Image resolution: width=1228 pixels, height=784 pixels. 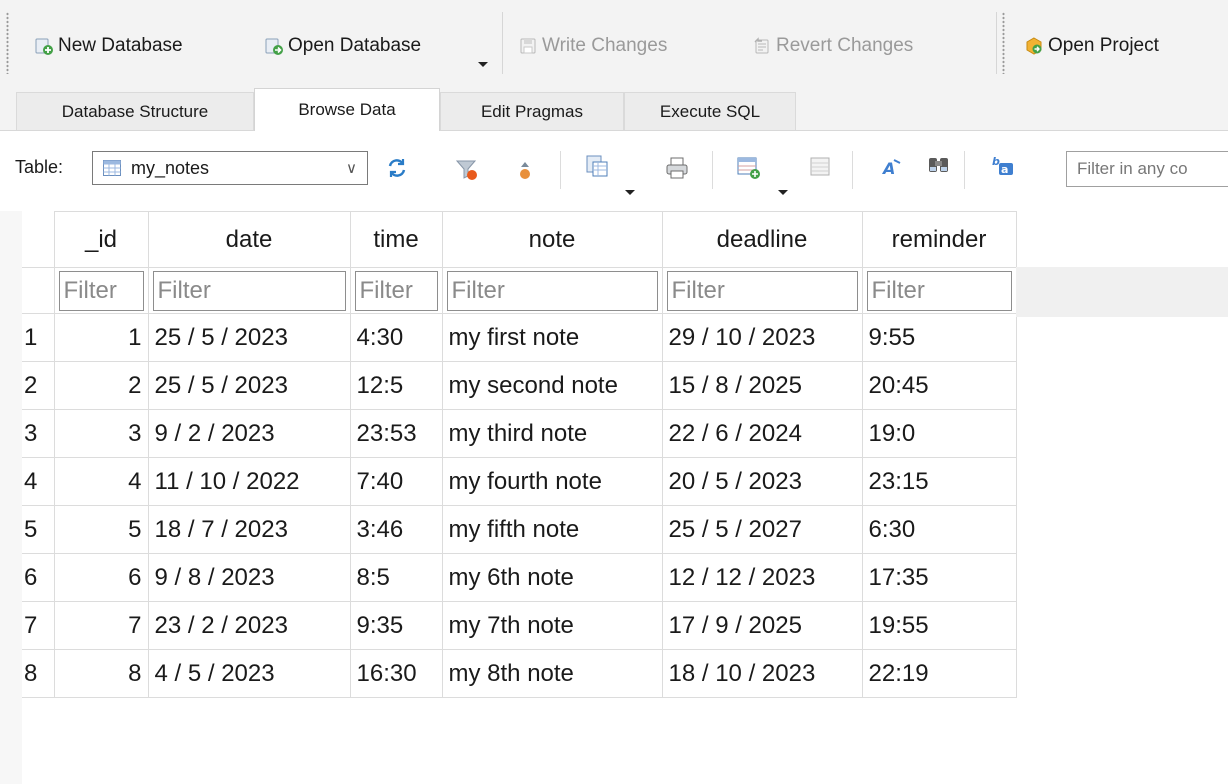 I want to click on cell-note: my 7th note, so click(x=552, y=625).